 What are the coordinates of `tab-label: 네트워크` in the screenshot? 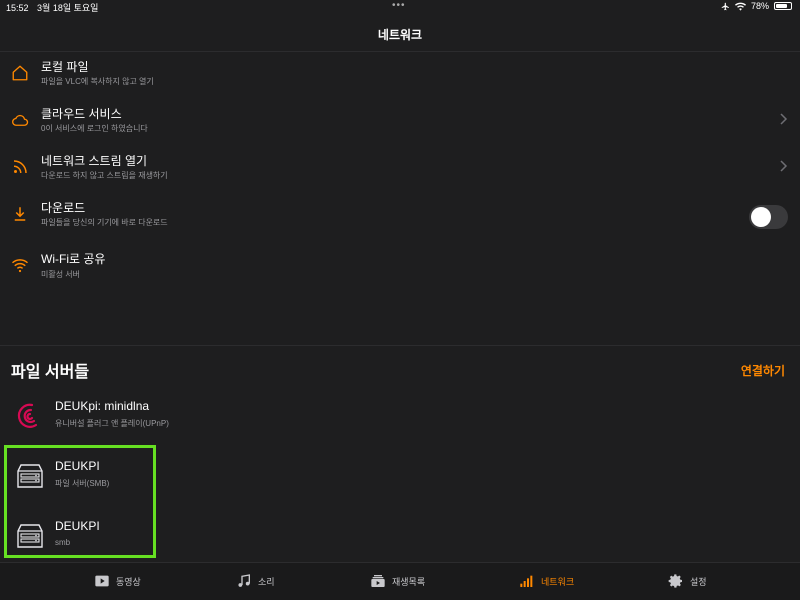 It's located at (558, 581).